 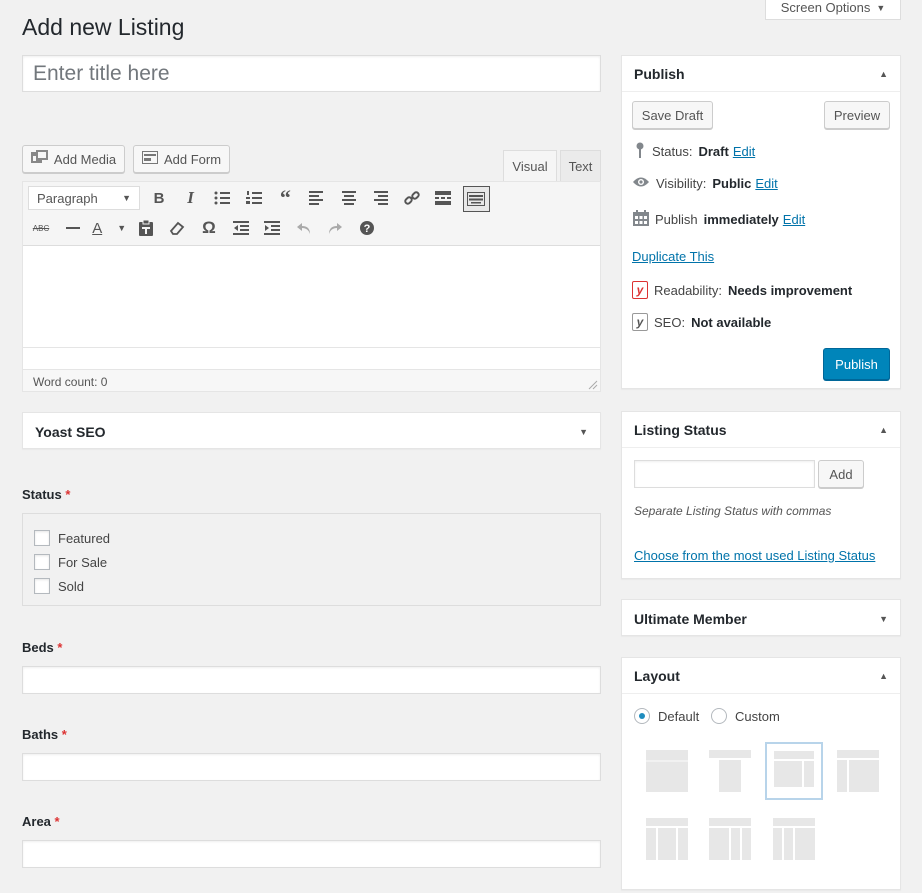 What do you see at coordinates (790, 290) in the screenshot?
I see `readability-value: Needs improvement` at bounding box center [790, 290].